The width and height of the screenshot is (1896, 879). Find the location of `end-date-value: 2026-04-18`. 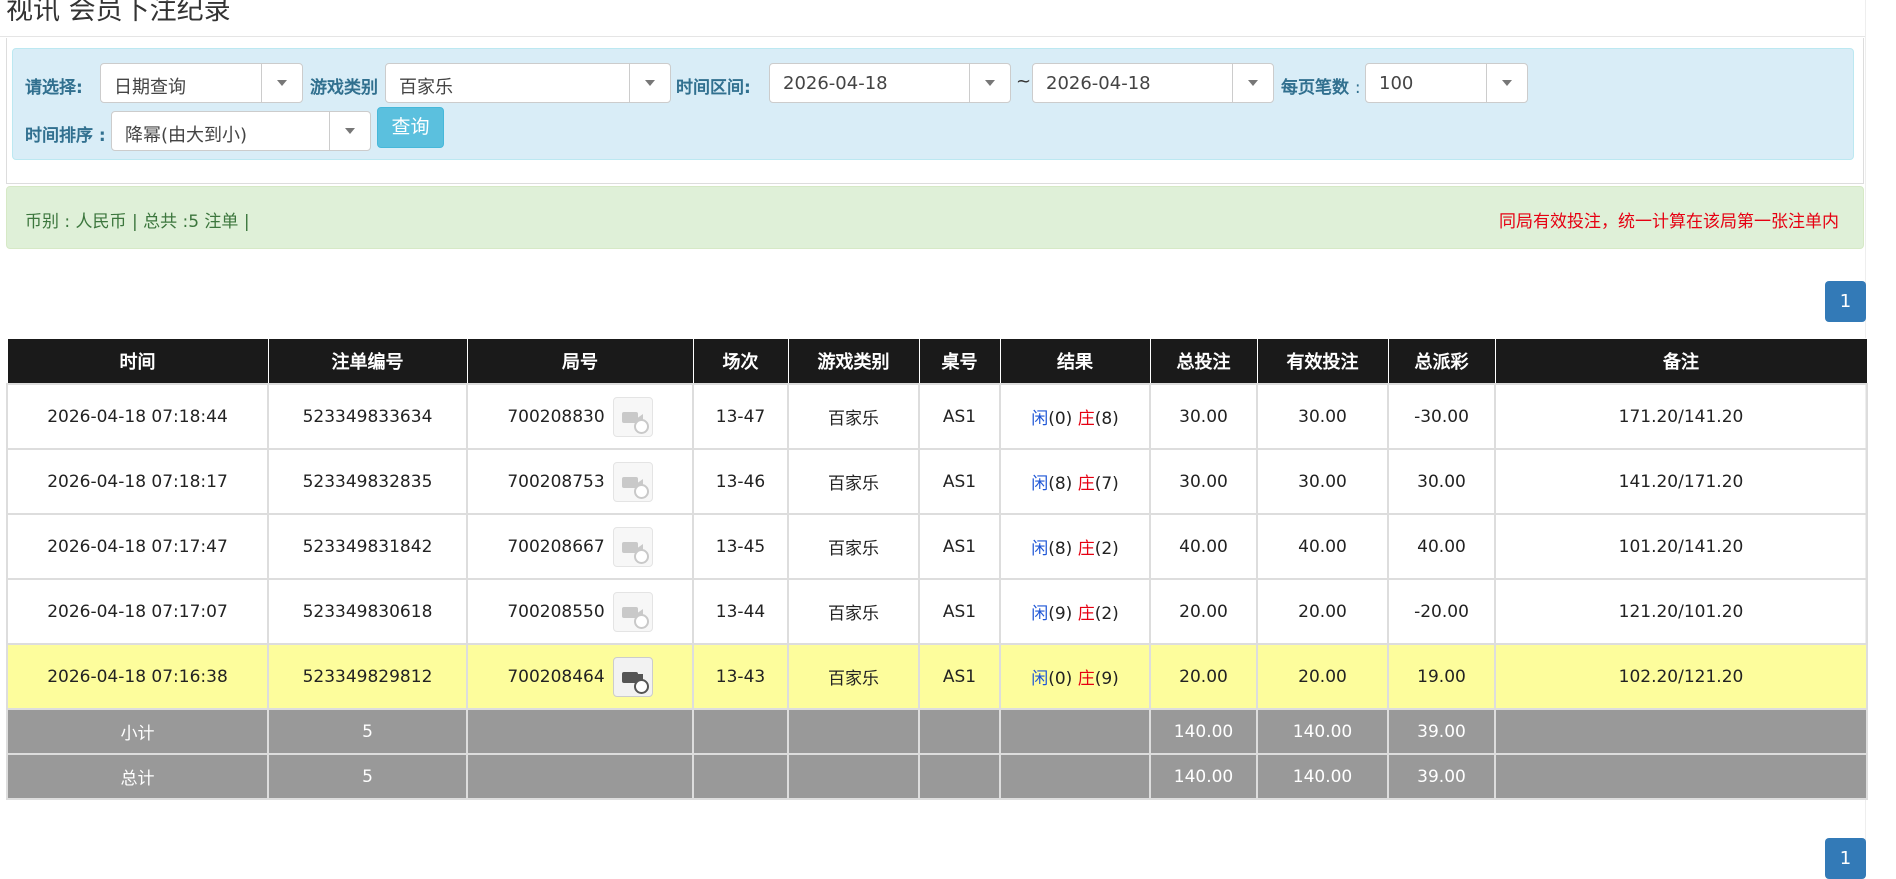

end-date-value: 2026-04-18 is located at coordinates (1098, 83).